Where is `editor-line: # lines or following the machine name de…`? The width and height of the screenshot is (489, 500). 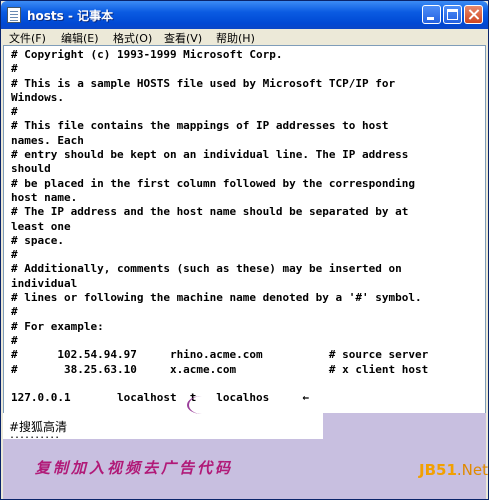 editor-line: # lines or following the machine name de… is located at coordinates (216, 298).